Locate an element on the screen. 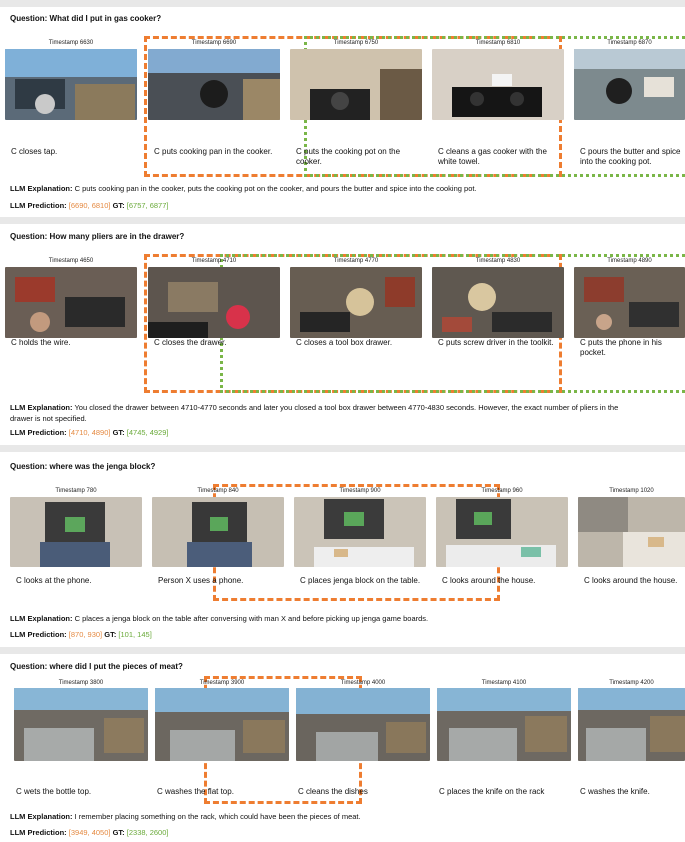 The width and height of the screenshot is (685, 842). frame-4-5: Timestamp 4200 C washes the knife. is located at coordinates (631, 742).